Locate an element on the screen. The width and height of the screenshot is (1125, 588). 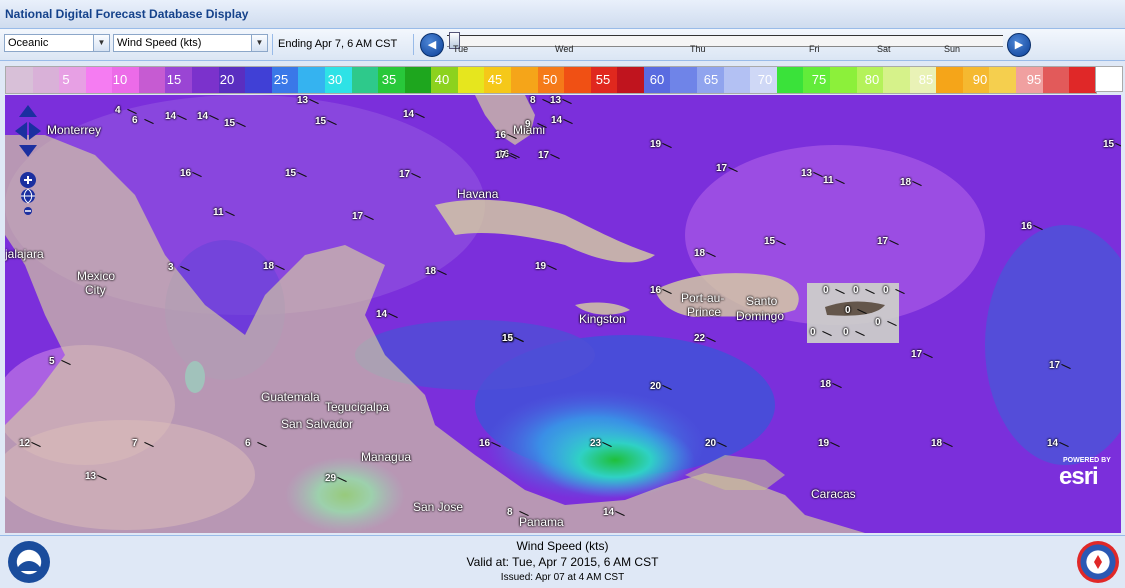
step-back-icon: ◀ is located at coordinates (432, 45).